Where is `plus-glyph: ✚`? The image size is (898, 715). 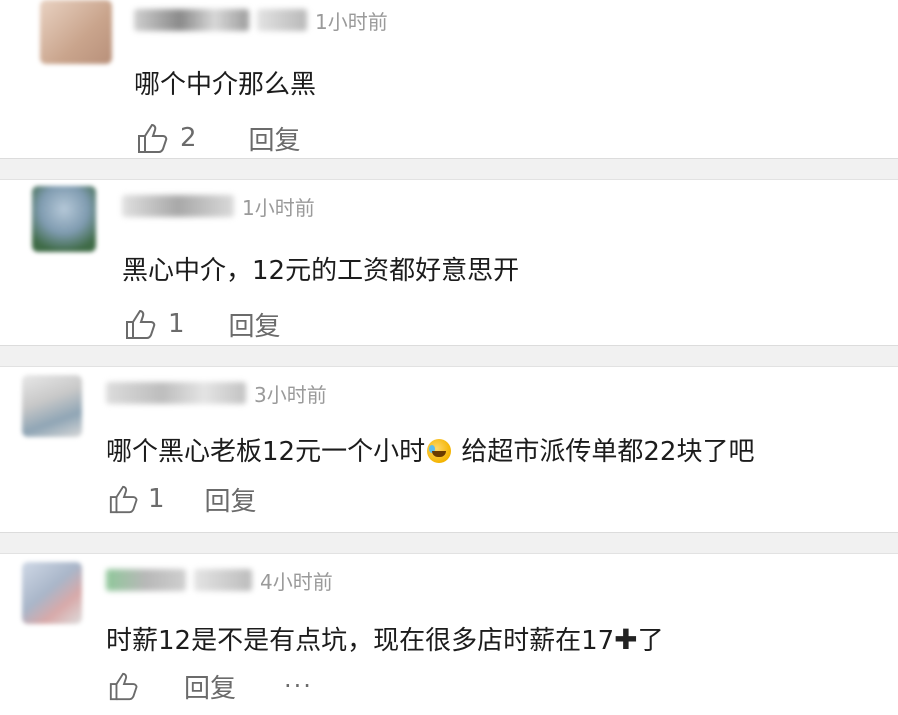 plus-glyph: ✚ is located at coordinates (626, 639).